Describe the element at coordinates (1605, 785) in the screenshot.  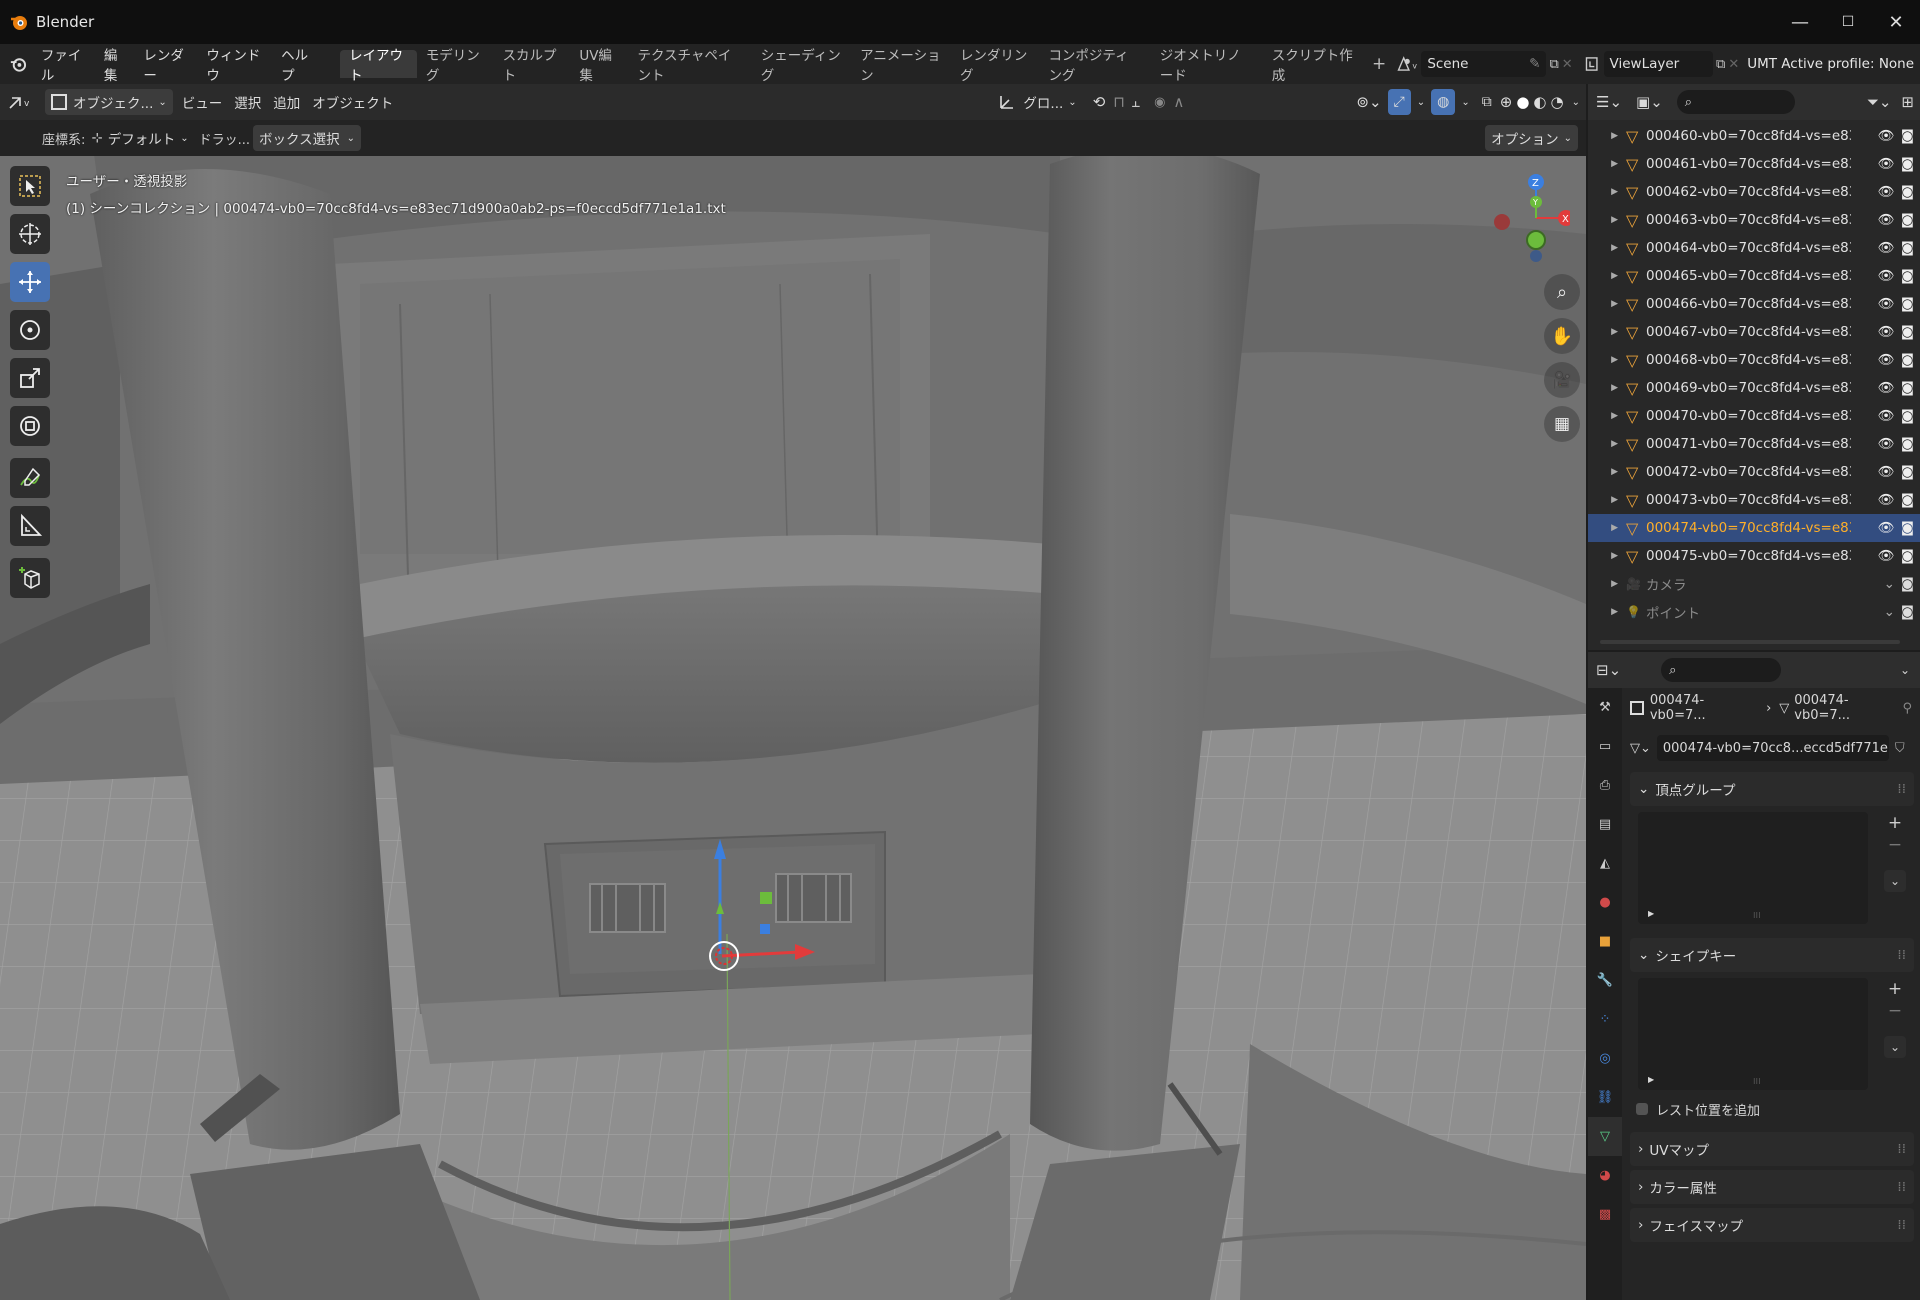
I see `output-tab-icon: ⎙` at that location.